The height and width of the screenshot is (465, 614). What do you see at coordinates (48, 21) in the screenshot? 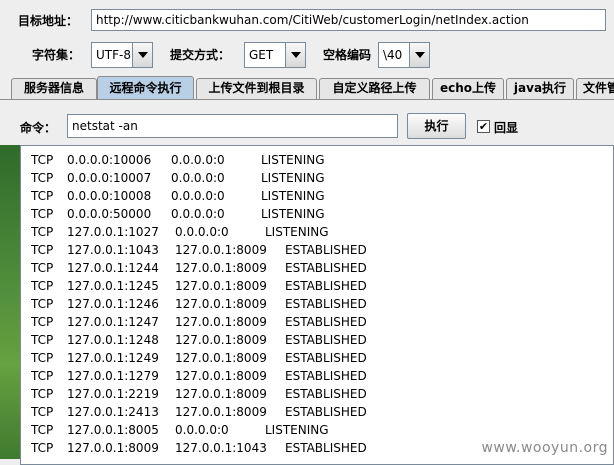
I see `target-url-label: 目标地址：` at bounding box center [48, 21].